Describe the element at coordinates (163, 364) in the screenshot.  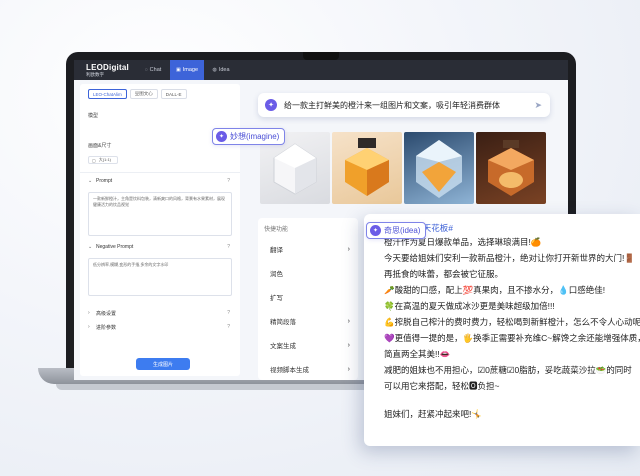
I see `generate-image-button: 生成图片` at that location.